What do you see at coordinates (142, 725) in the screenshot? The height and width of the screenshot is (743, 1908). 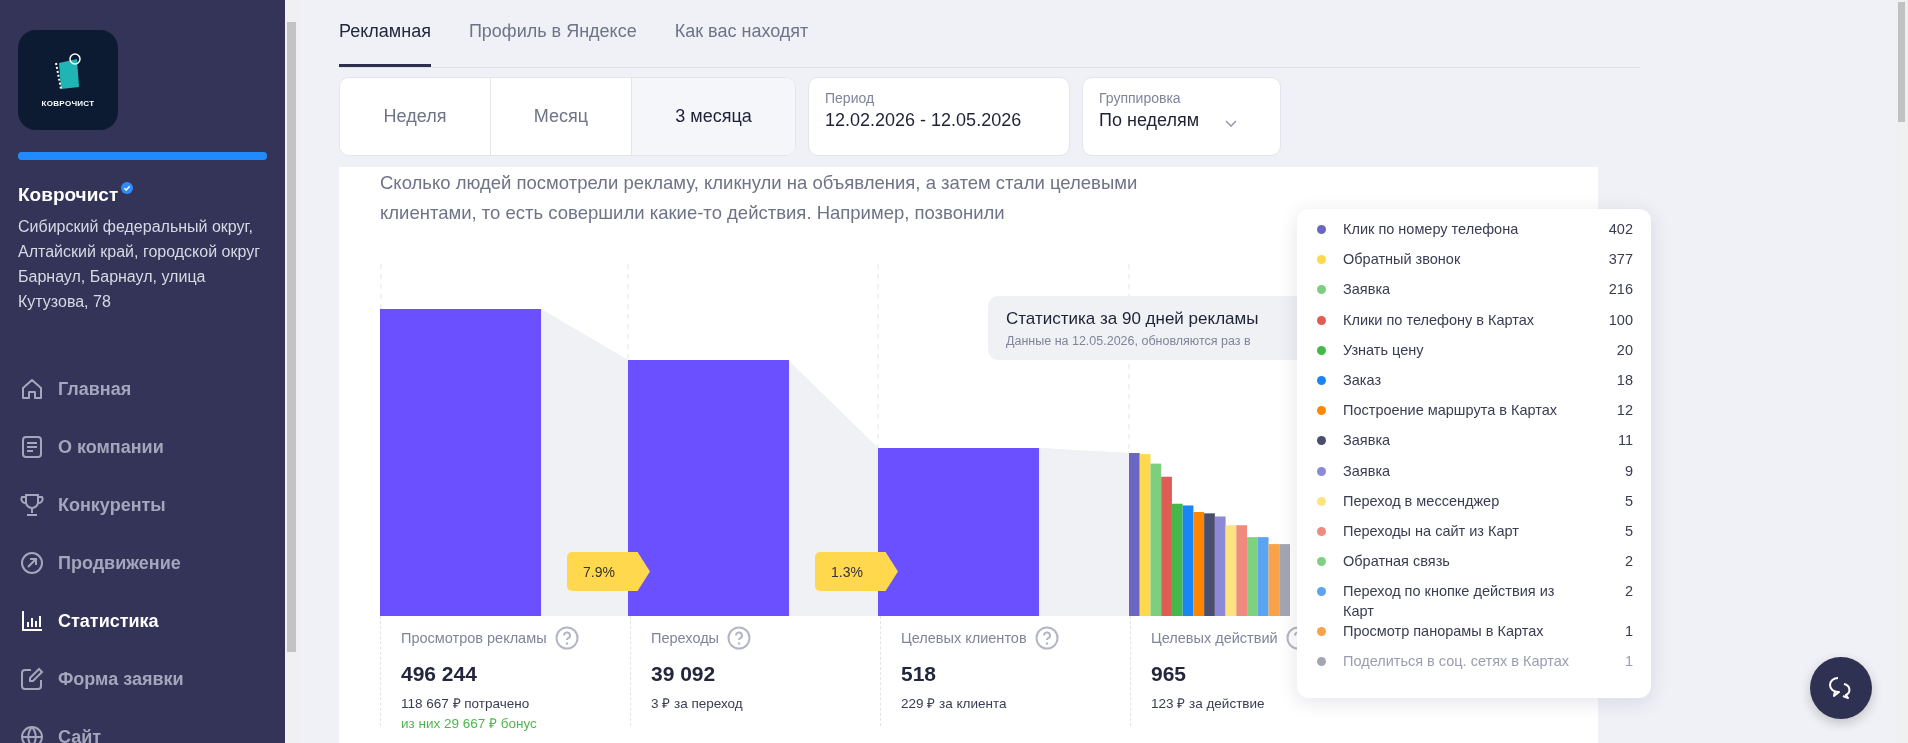 I see `nav-item: Сайт` at bounding box center [142, 725].